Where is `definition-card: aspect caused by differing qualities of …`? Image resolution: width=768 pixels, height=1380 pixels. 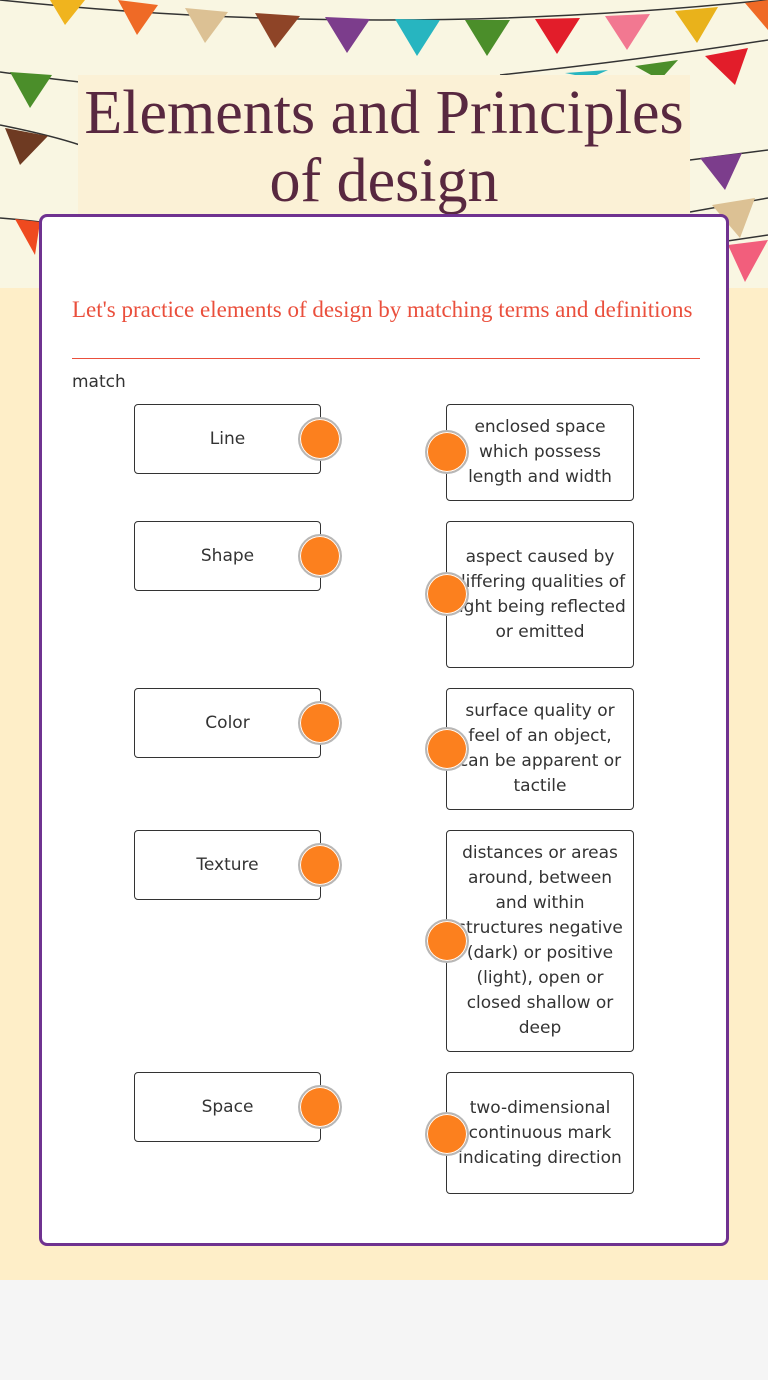
definition-card: aspect caused by differing qualities of … is located at coordinates (540, 594).